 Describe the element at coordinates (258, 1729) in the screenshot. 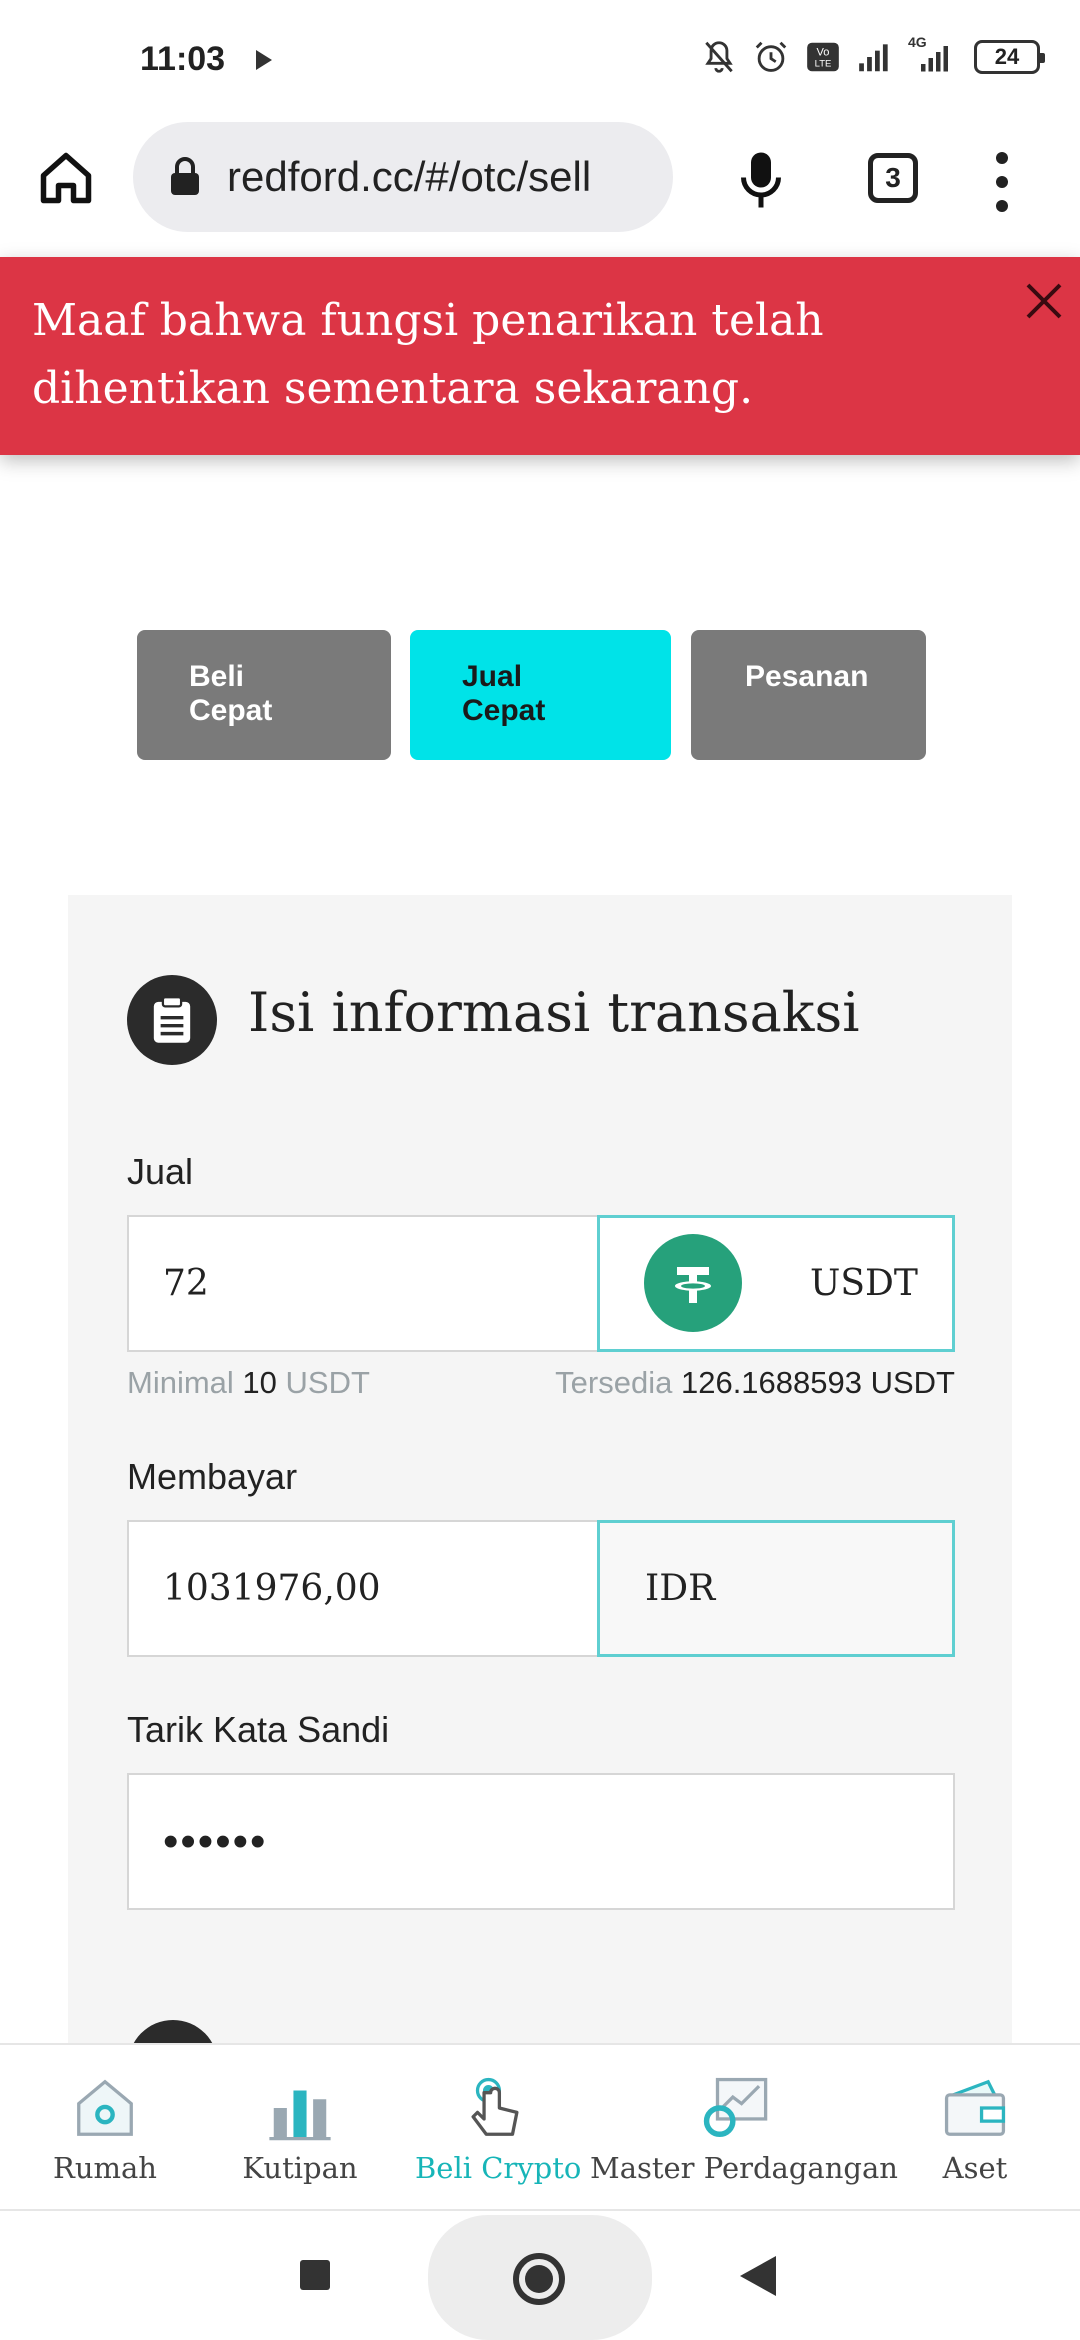

I see `withdraw-password-label: Tarik Kata Sandi` at that location.